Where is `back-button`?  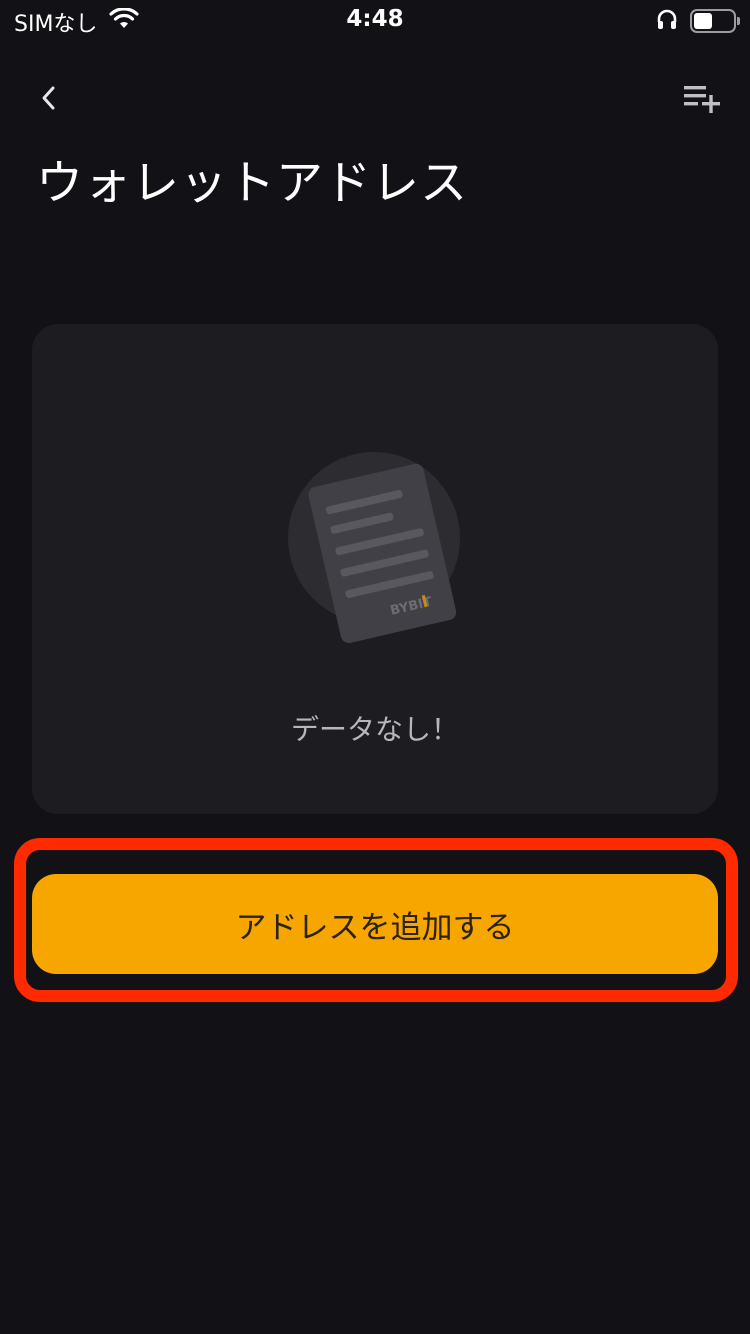 back-button is located at coordinates (48, 98).